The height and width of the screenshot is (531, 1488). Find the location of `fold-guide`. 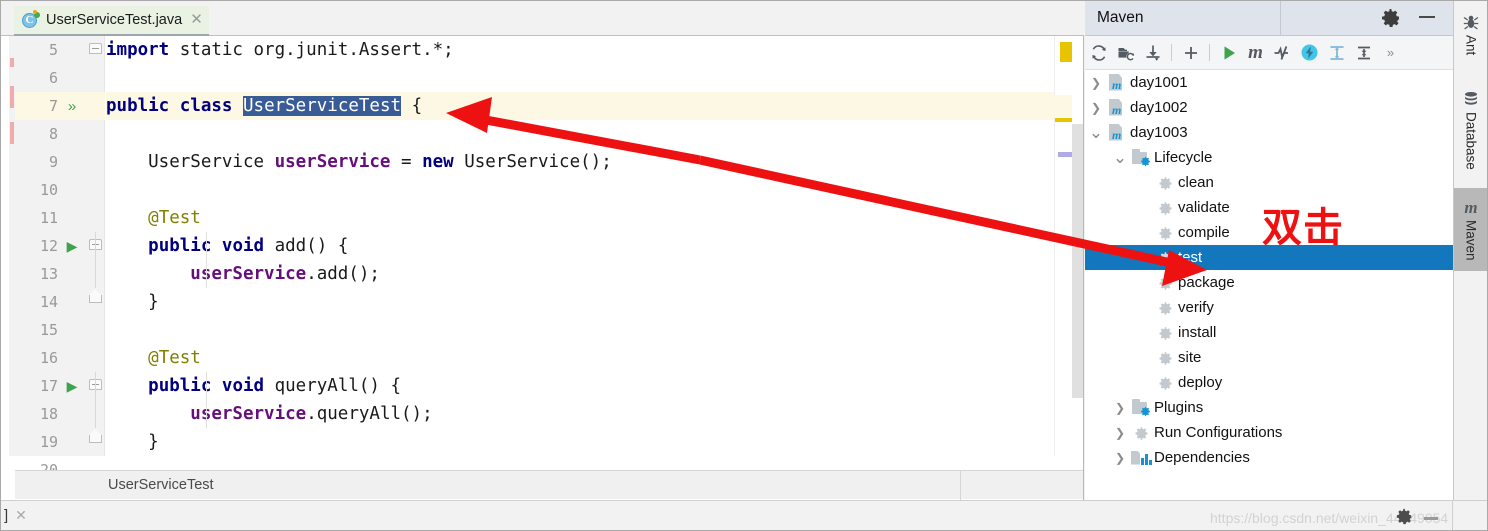

fold-guide is located at coordinates (206, 400).